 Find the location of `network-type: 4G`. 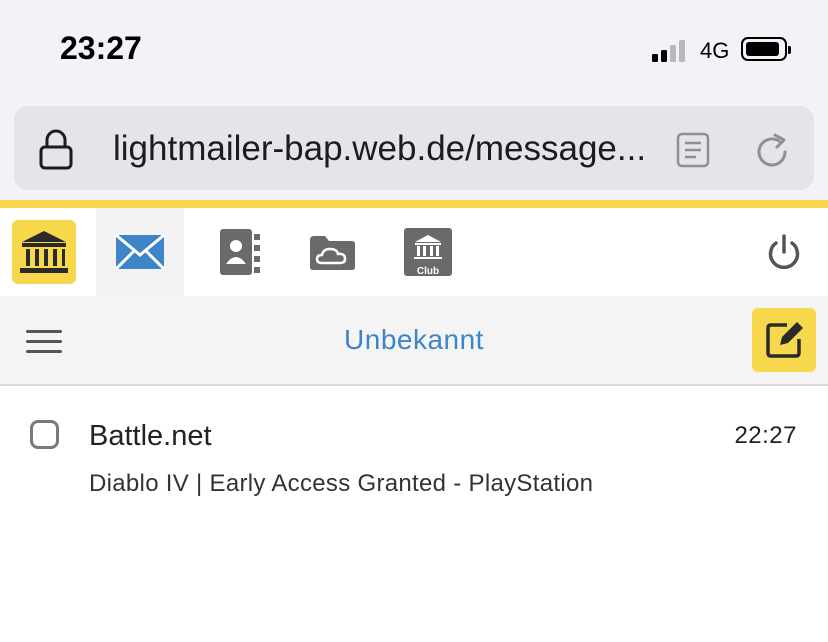

network-type: 4G is located at coordinates (715, 50).